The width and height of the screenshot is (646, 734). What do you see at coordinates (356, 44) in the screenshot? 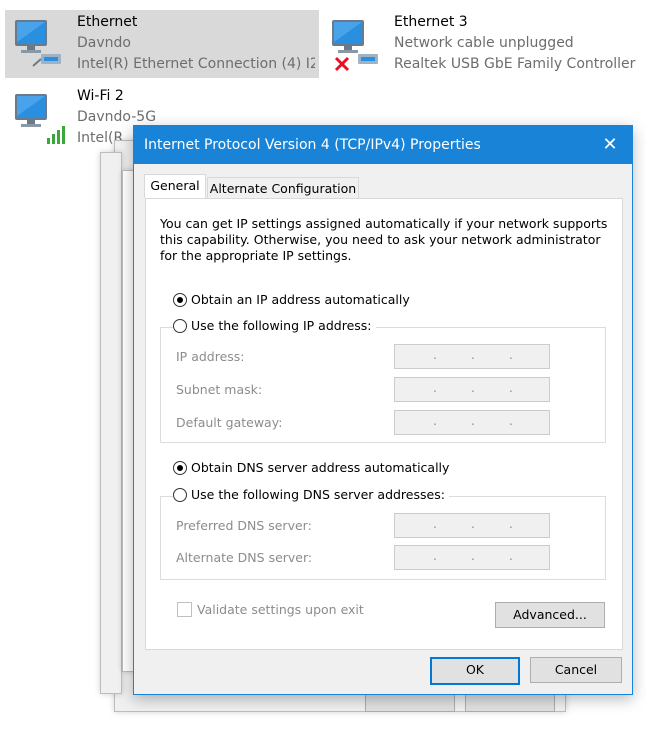
I see `ethernet-adapter-unplugged-icon` at bounding box center [356, 44].